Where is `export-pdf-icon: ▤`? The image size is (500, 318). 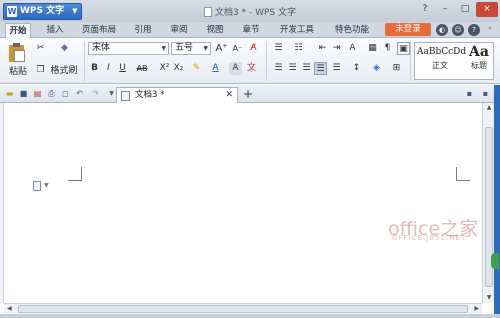 export-pdf-icon: ▤ is located at coordinates (37, 93).